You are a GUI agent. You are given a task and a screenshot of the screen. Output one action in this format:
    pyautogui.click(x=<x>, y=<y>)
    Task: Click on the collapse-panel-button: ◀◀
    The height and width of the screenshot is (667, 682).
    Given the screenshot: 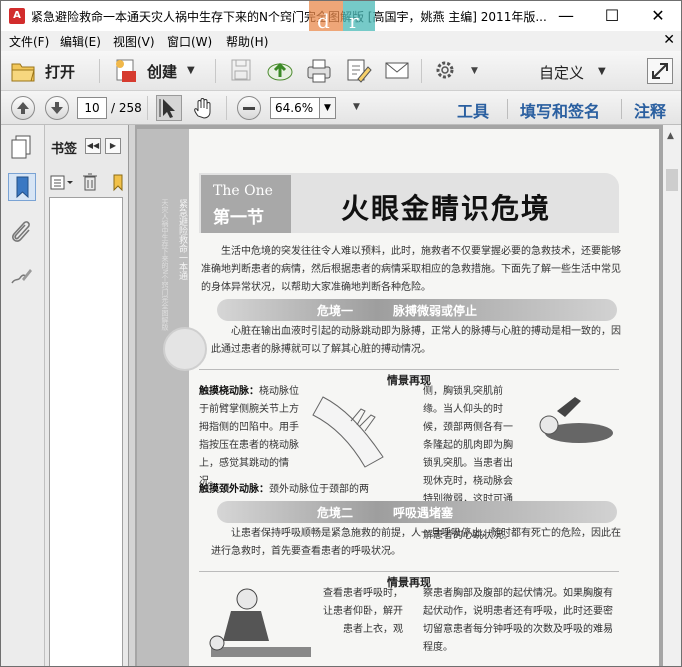 What is the action you would take?
    pyautogui.click(x=93, y=146)
    